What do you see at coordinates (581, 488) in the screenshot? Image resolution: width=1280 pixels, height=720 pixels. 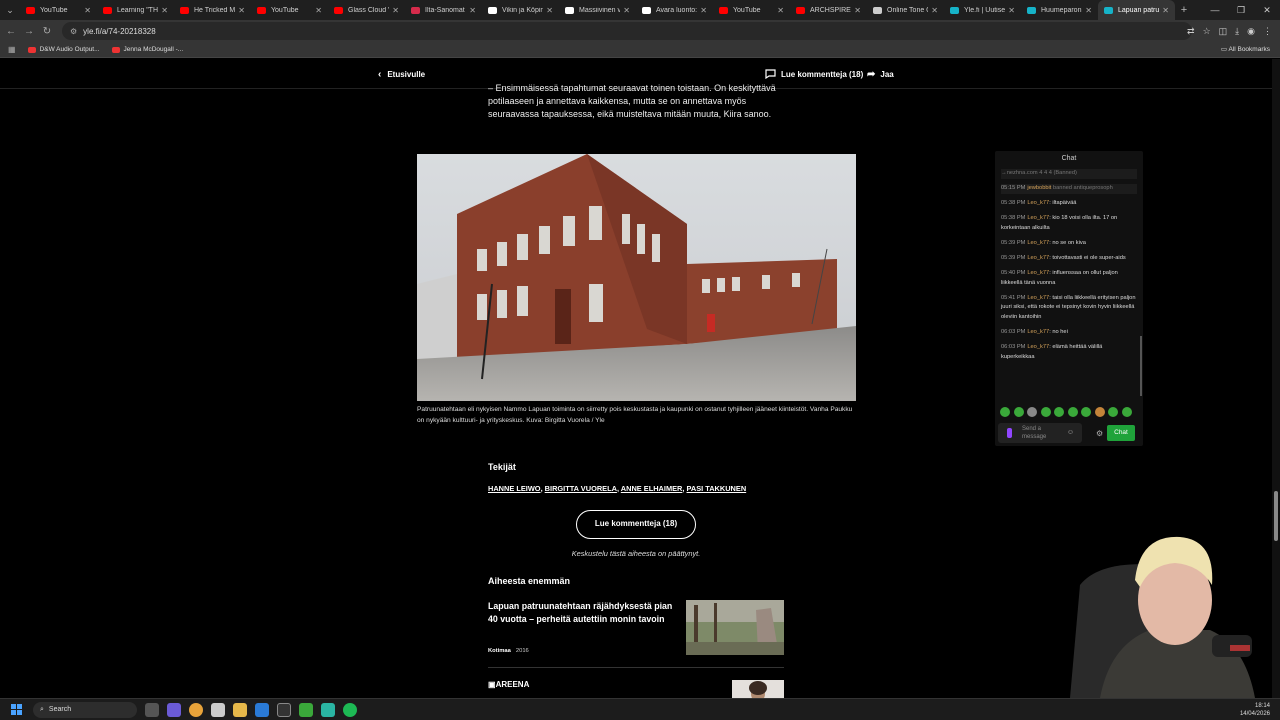 I see `author-link: BIRGITTA VUORELA` at bounding box center [581, 488].